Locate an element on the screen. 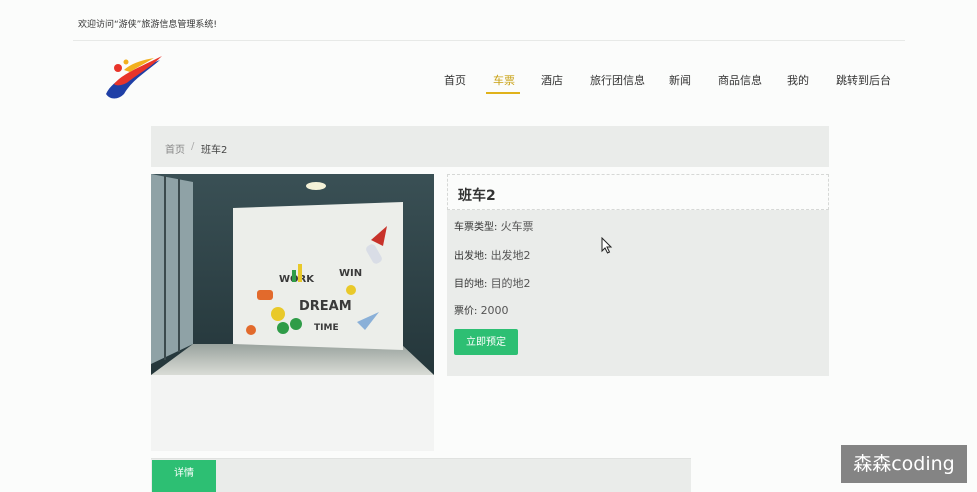 The image size is (977, 492). swoosh-logo-icon is located at coordinates (134, 77).